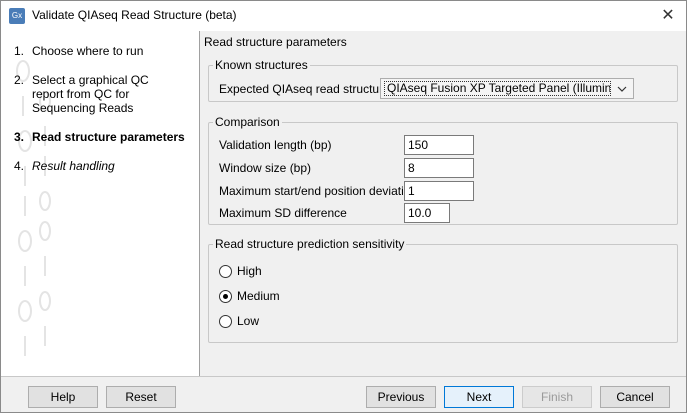 This screenshot has height=413, width=687. What do you see at coordinates (401, 397) in the screenshot?
I see `previous-button: Previous` at bounding box center [401, 397].